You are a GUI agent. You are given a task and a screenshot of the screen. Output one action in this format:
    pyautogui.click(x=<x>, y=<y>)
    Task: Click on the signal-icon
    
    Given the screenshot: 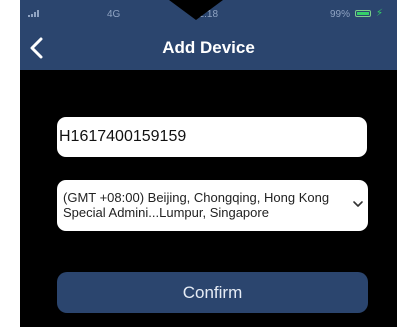 What is the action you would take?
    pyautogui.click(x=33, y=13)
    